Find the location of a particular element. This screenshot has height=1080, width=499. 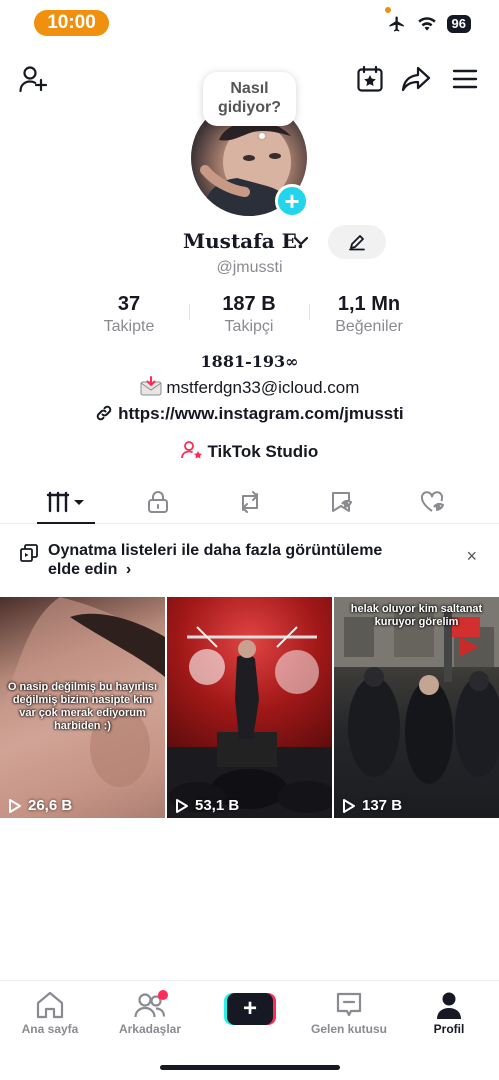

video-view-count: 53,1 B is located at coordinates (207, 805).